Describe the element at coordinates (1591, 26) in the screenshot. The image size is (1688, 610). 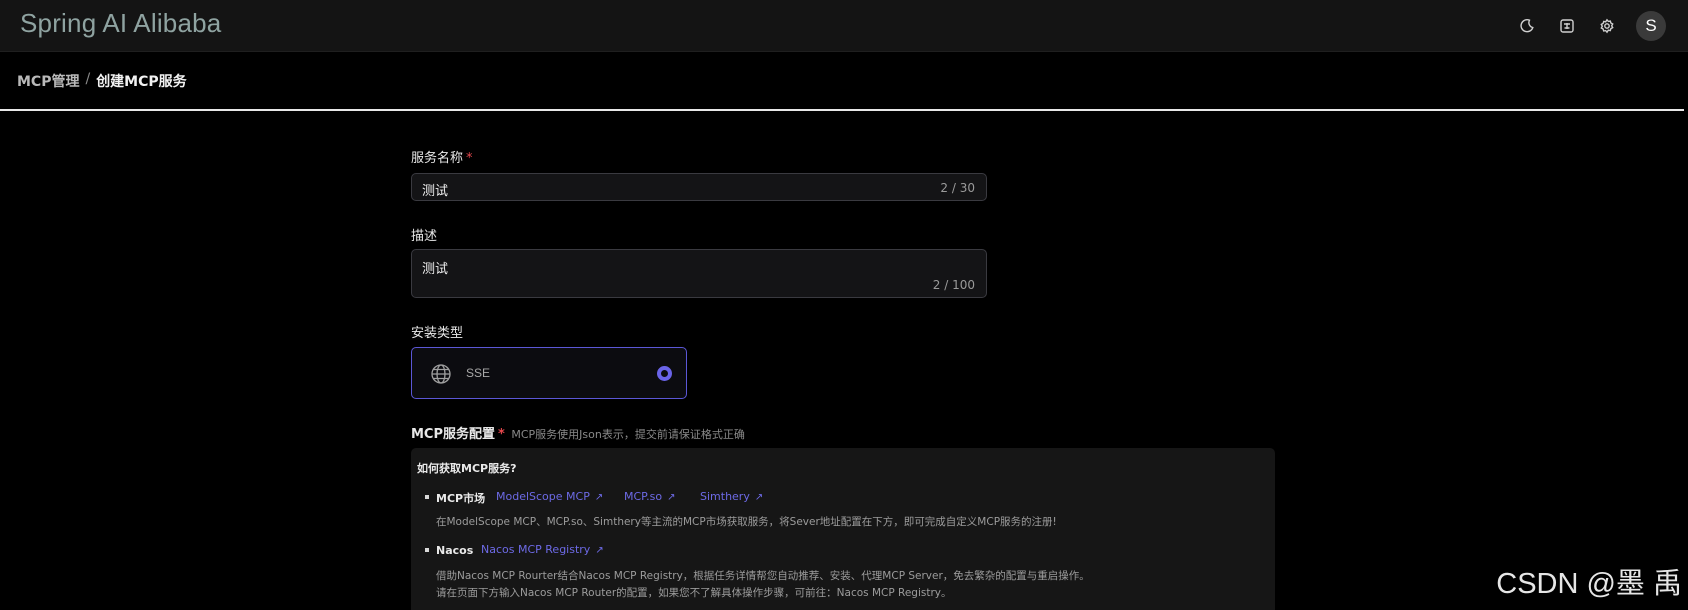
I see `header-actions: S` at that location.